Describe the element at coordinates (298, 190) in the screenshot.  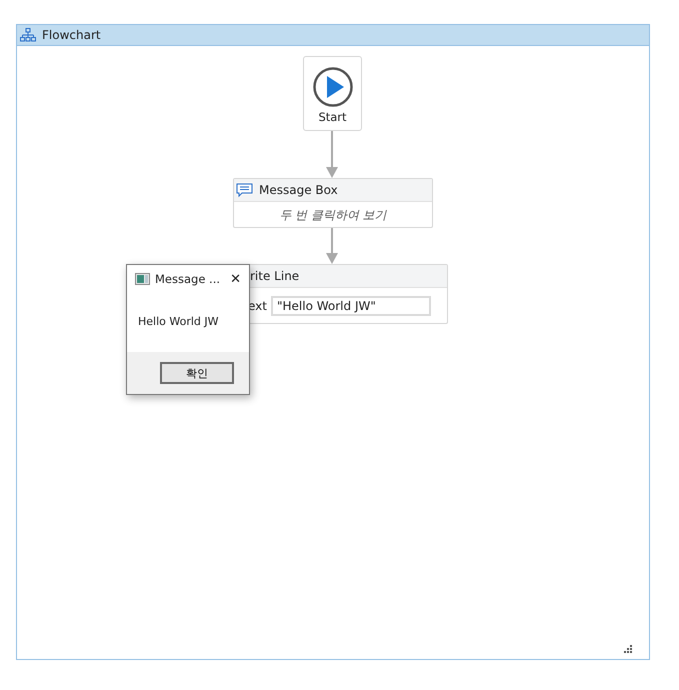
I see `activity-title: Message Box` at that location.